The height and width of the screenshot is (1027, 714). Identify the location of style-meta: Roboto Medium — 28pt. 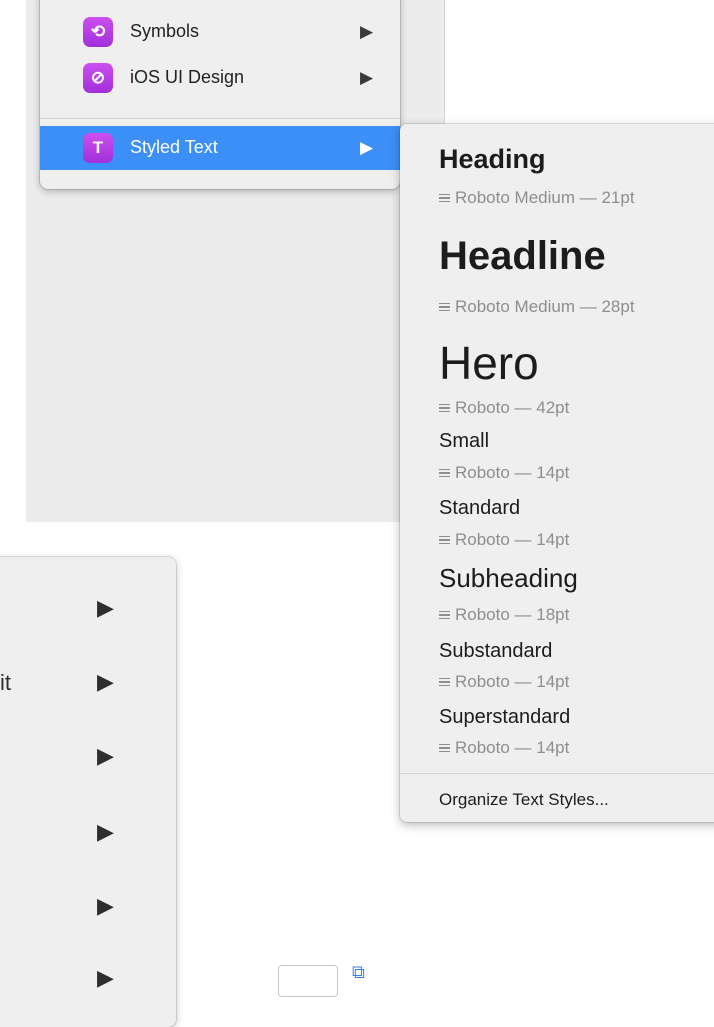
(537, 307).